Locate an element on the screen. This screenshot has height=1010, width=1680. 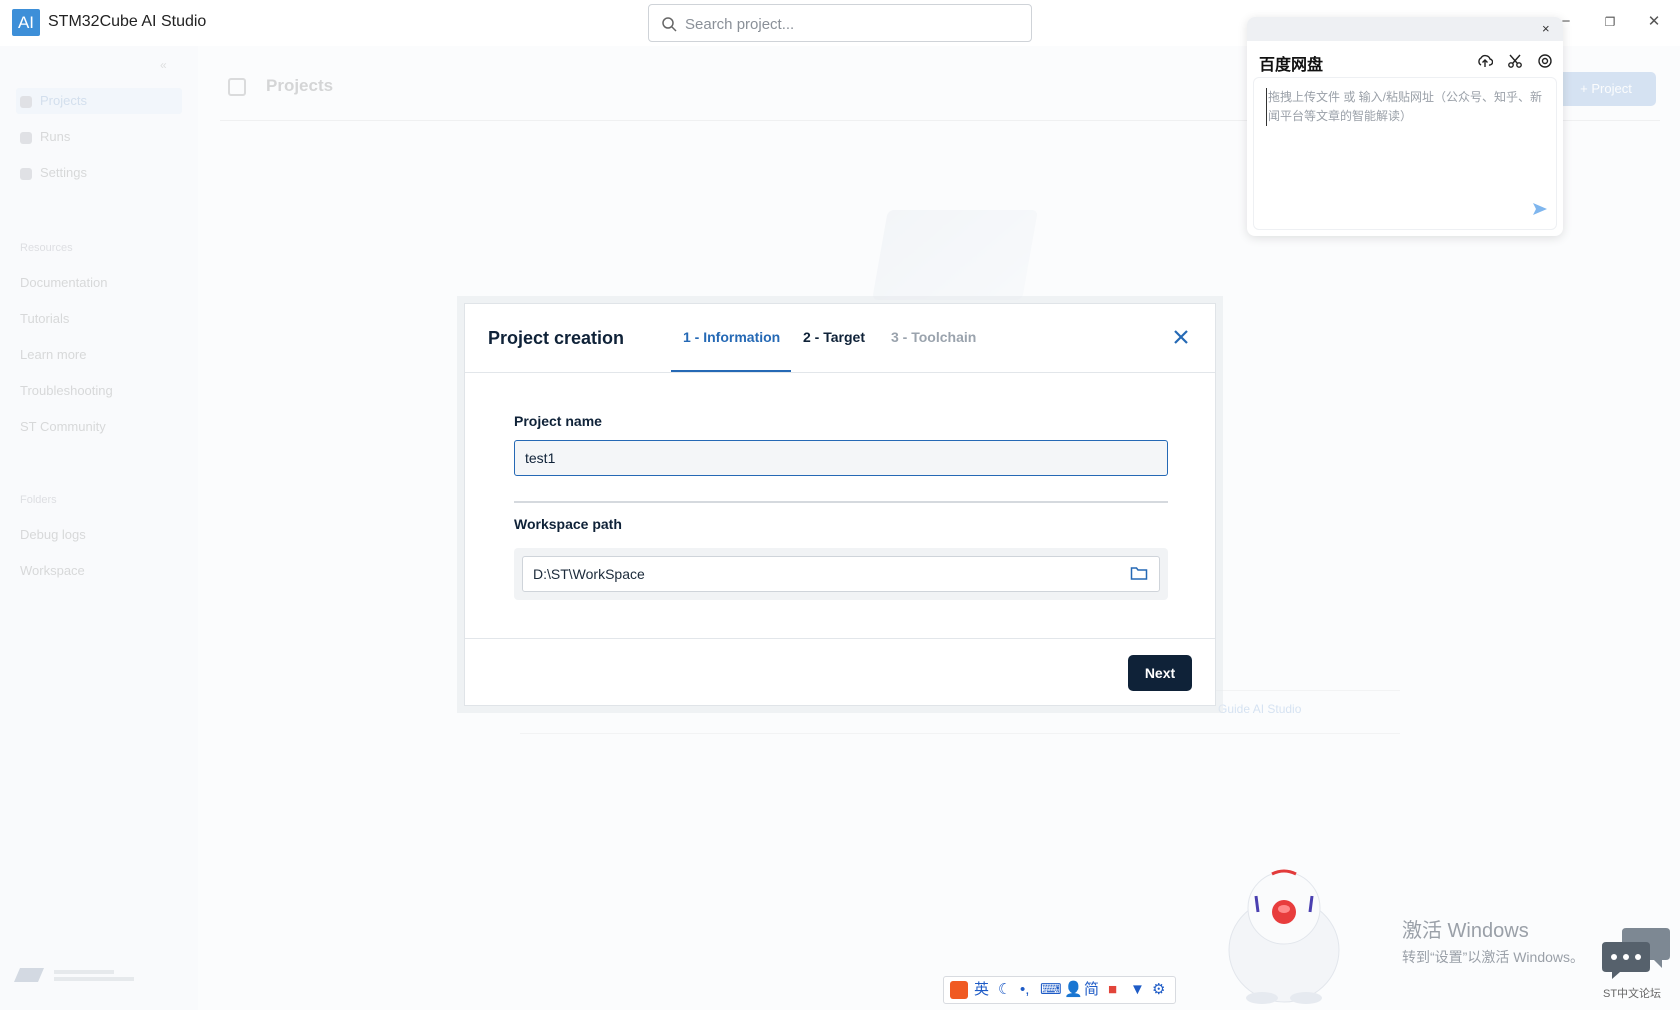
search-input is located at coordinates (850, 24).